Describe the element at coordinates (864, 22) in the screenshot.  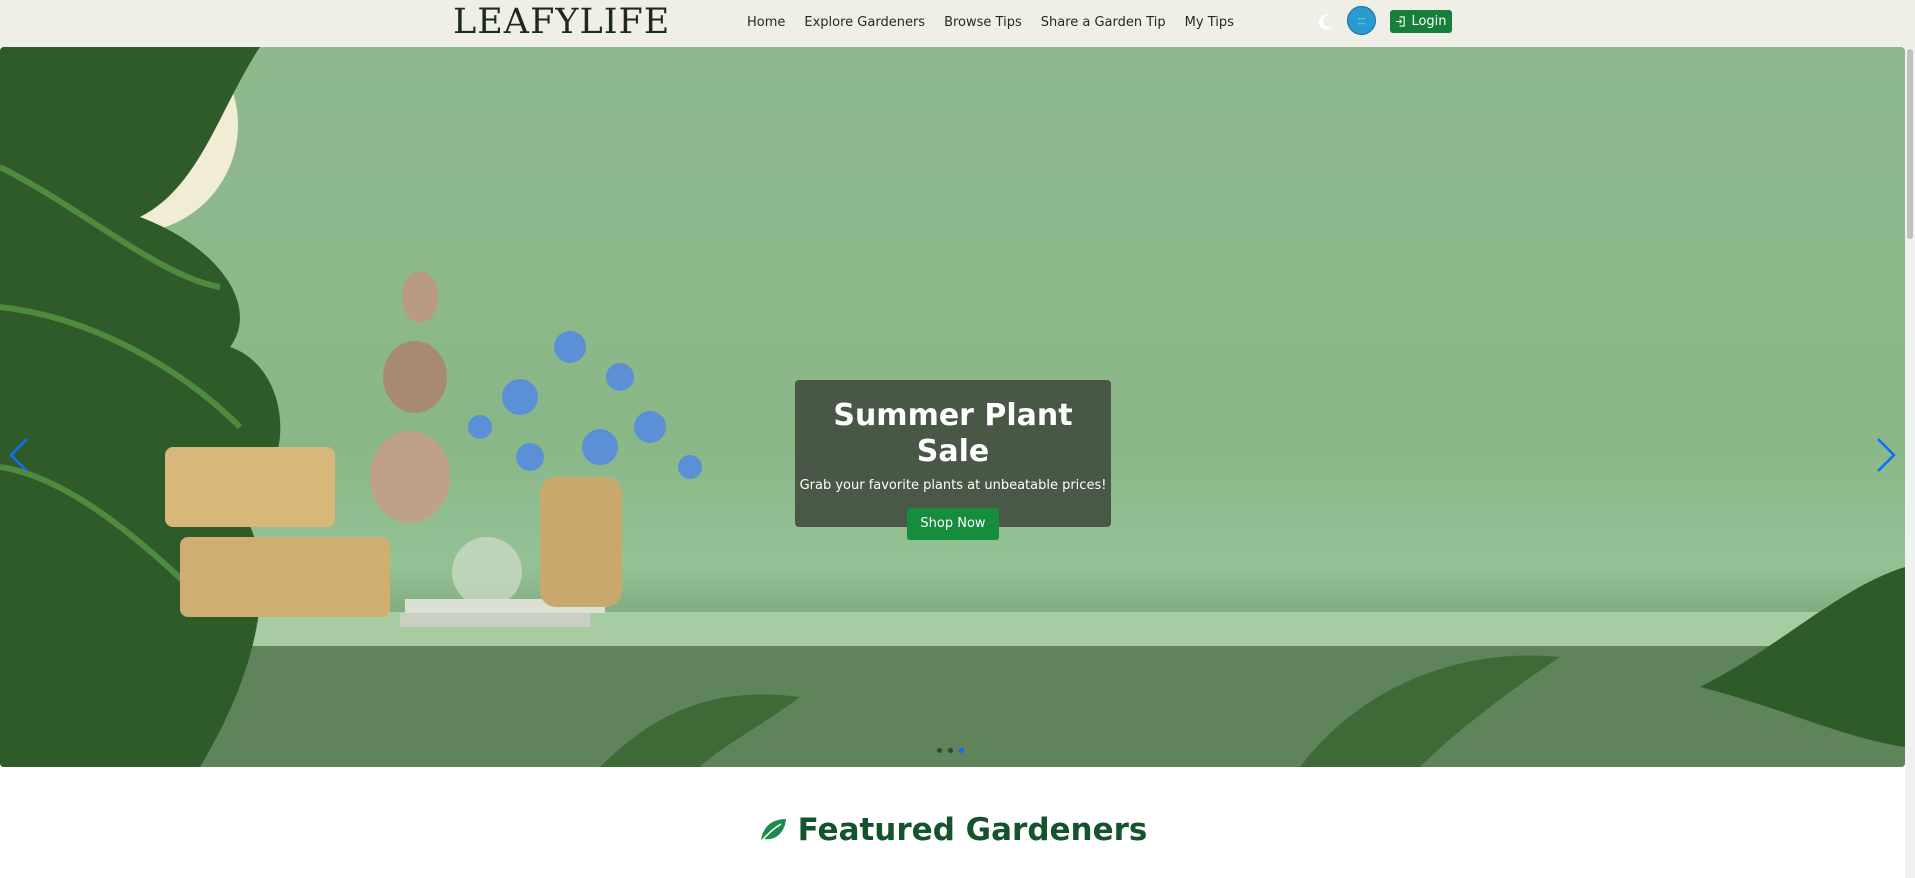
I see `nav-link-explore-gardeners: Explore Gardeners` at that location.